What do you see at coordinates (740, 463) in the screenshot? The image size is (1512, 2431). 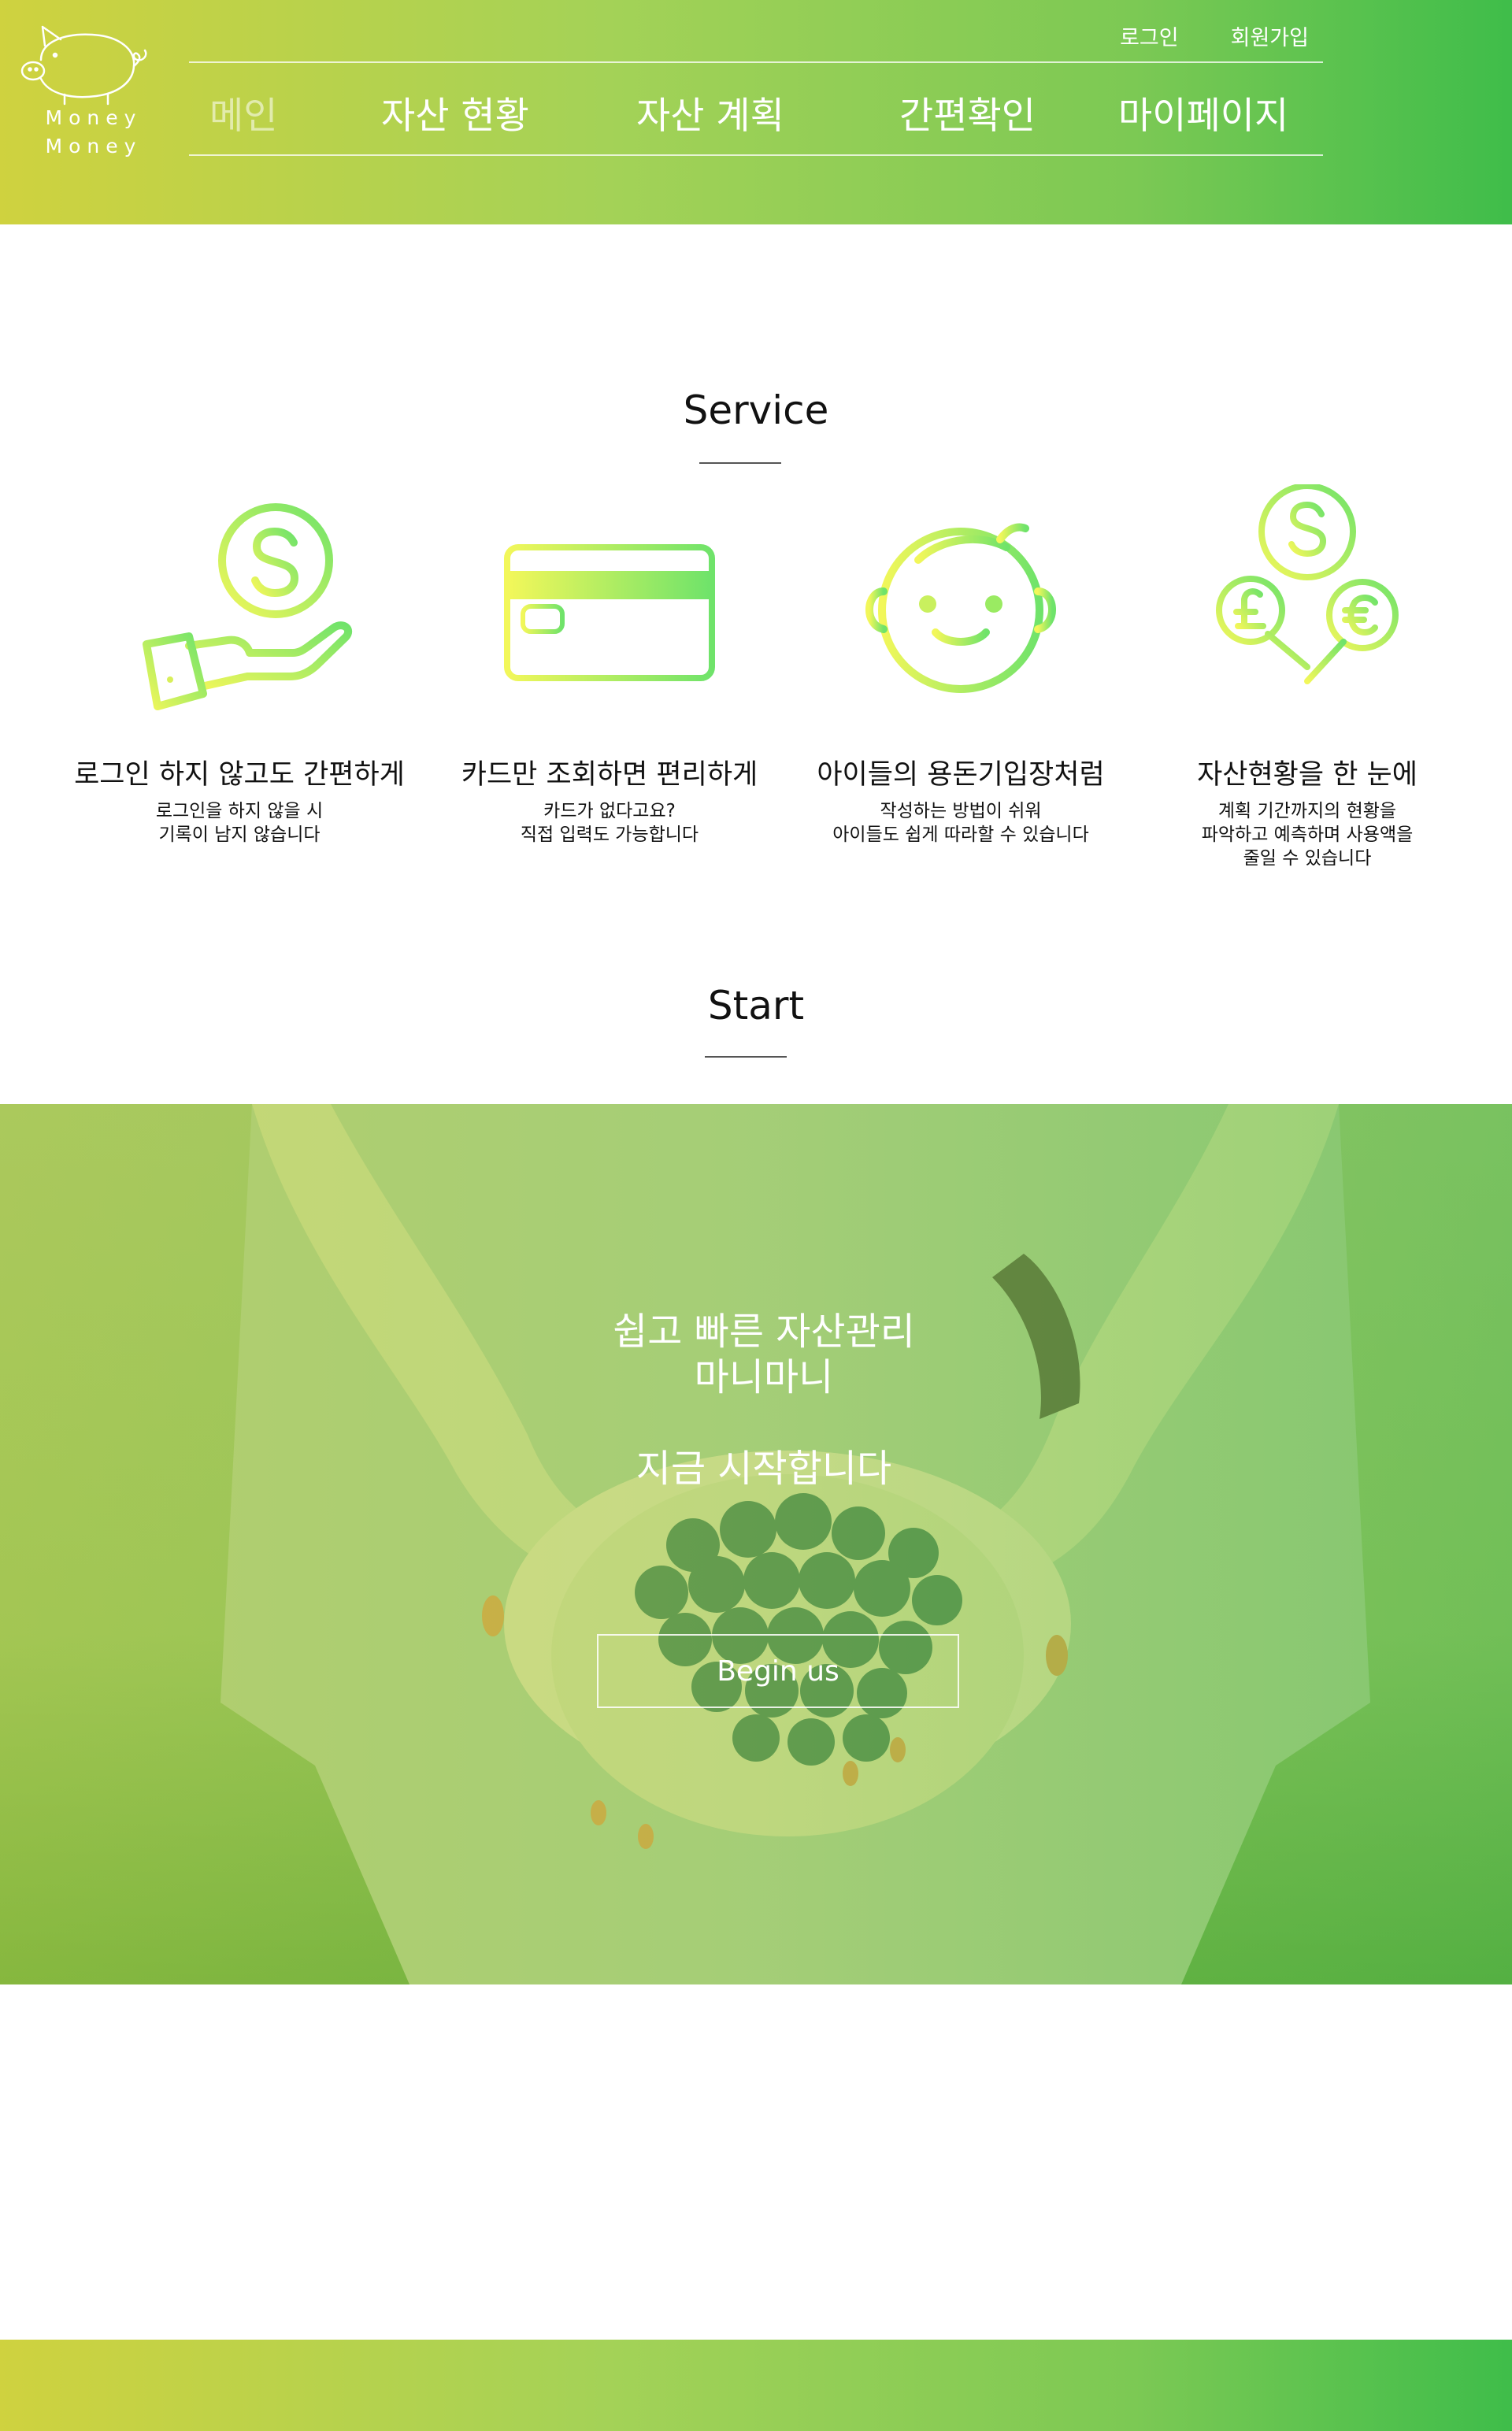 I see `service-title-rule` at bounding box center [740, 463].